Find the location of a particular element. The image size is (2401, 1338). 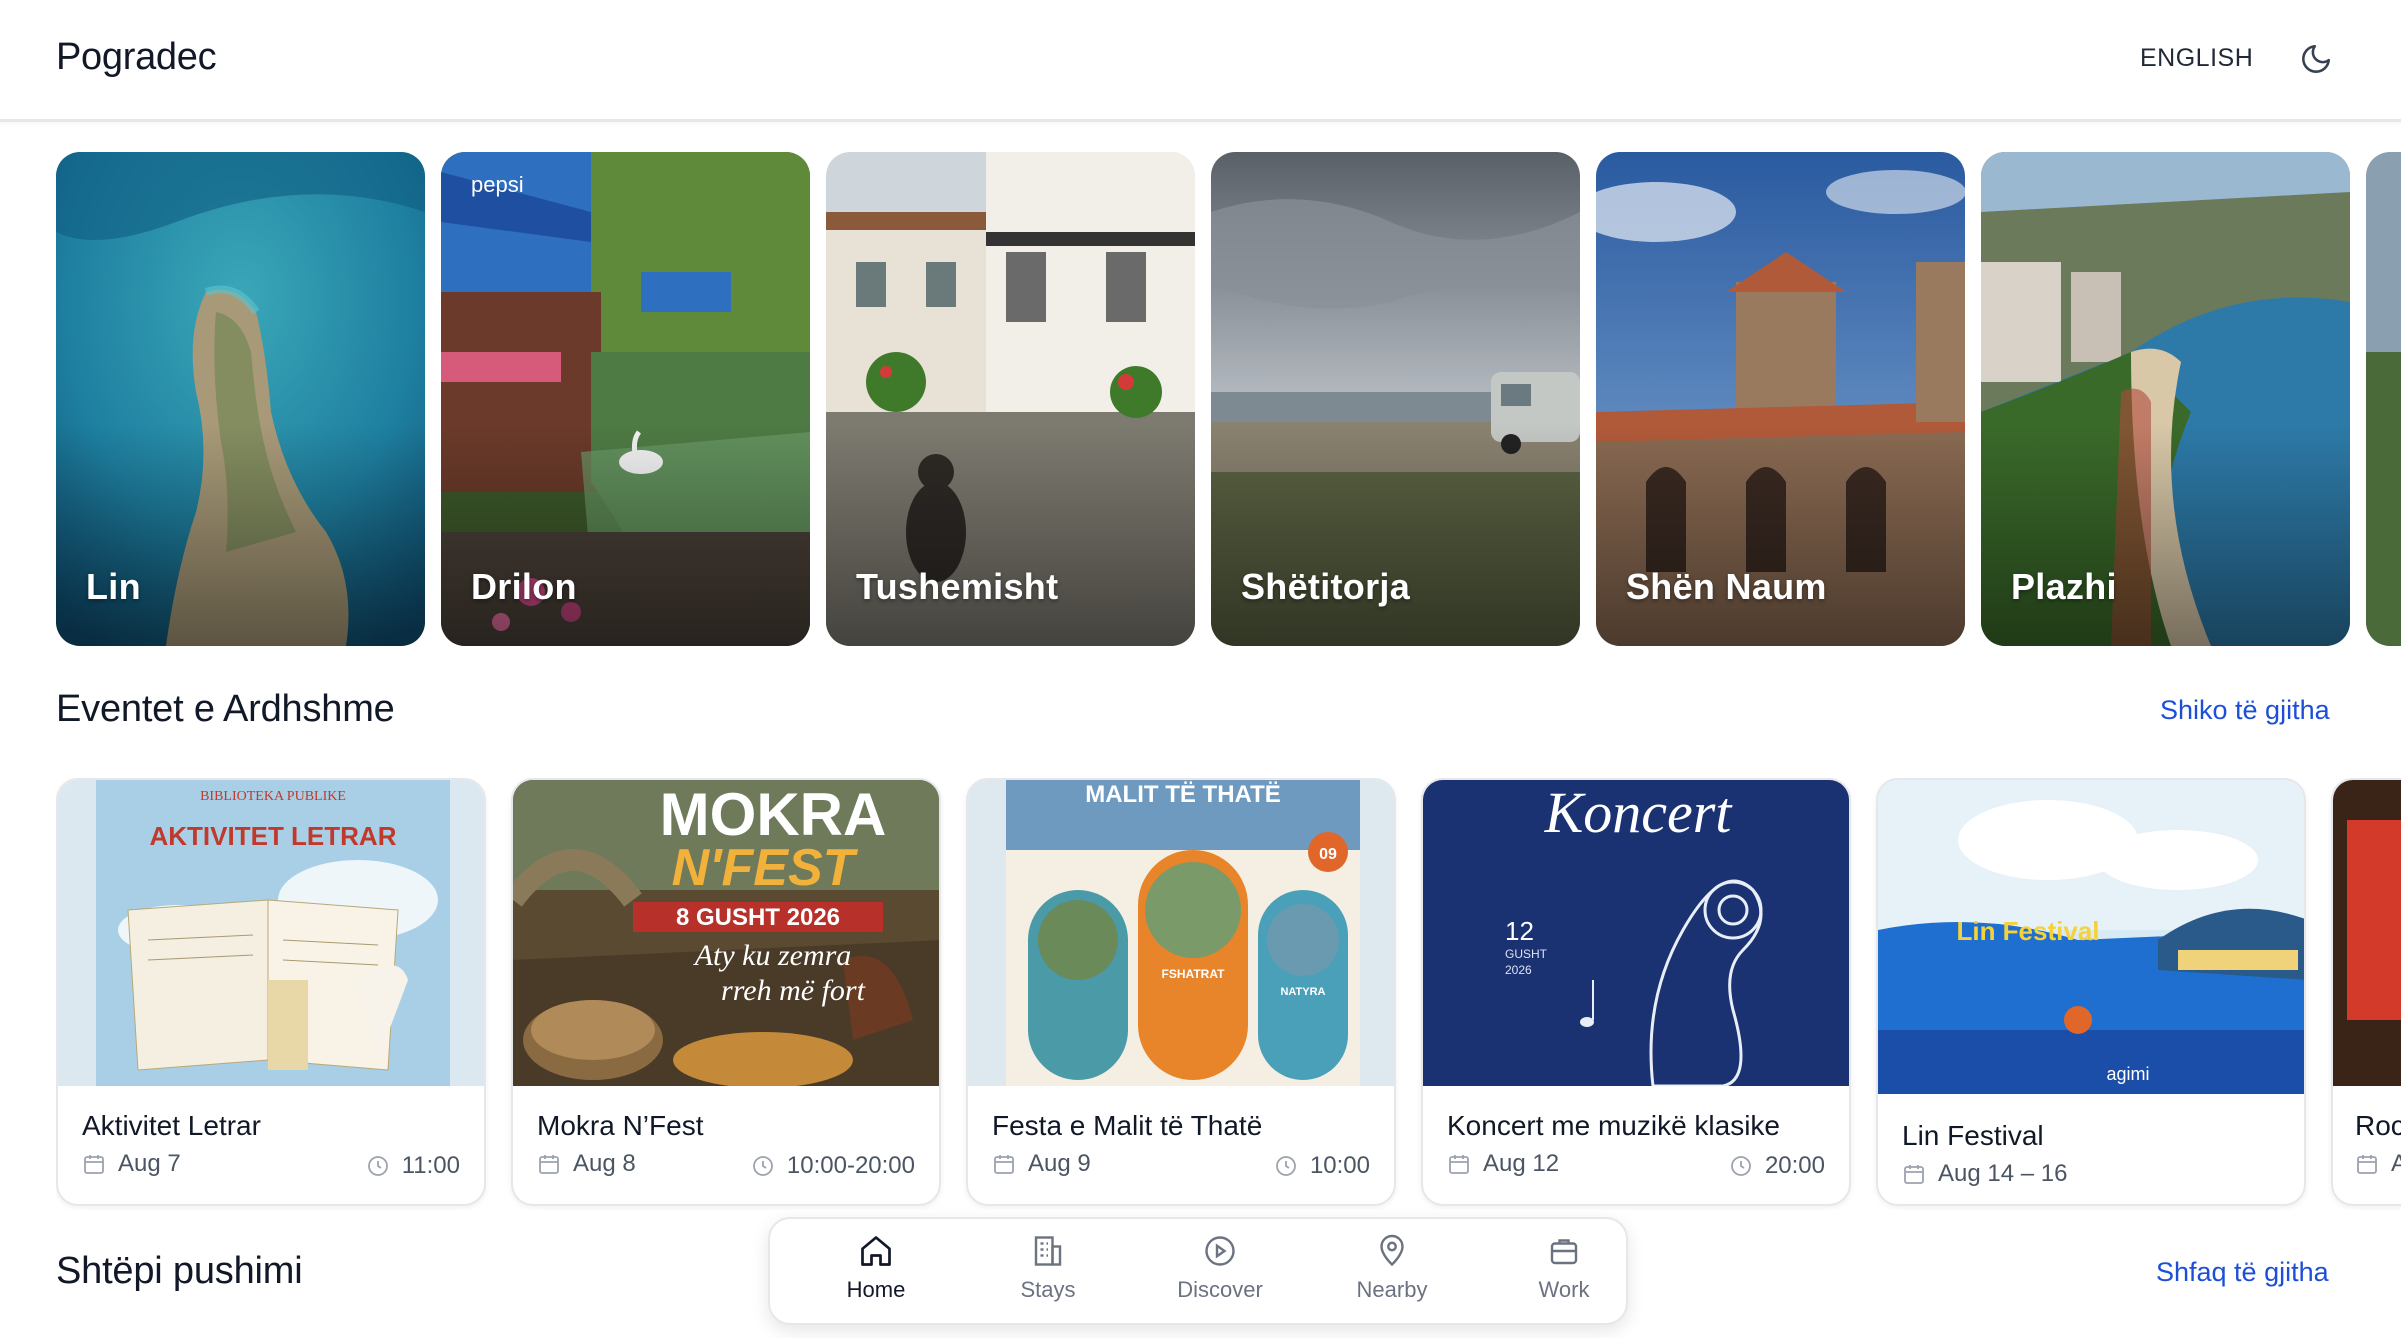

events-section-title: Eventet e Ardhshme is located at coordinates (225, 709).